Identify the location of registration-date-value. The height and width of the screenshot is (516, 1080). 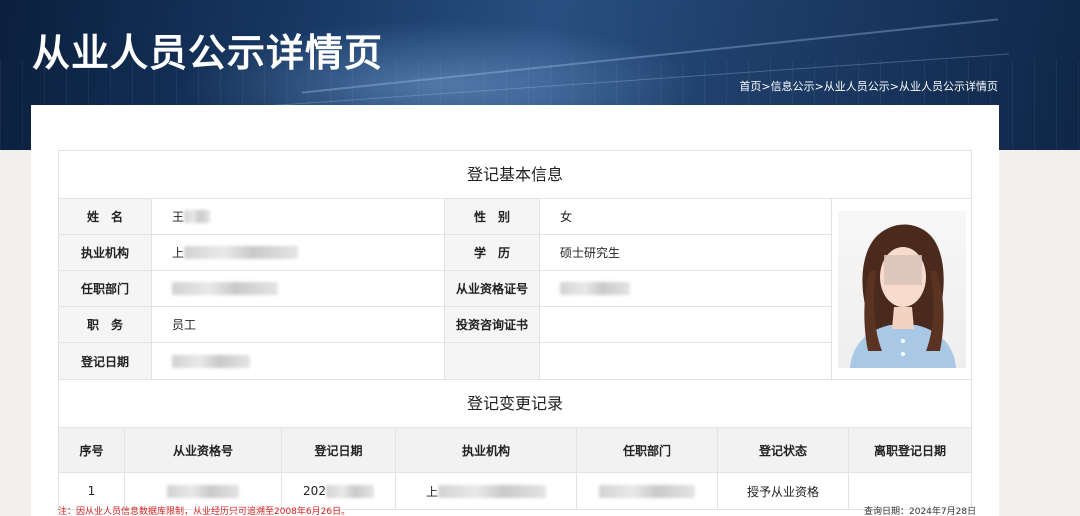
(298, 361).